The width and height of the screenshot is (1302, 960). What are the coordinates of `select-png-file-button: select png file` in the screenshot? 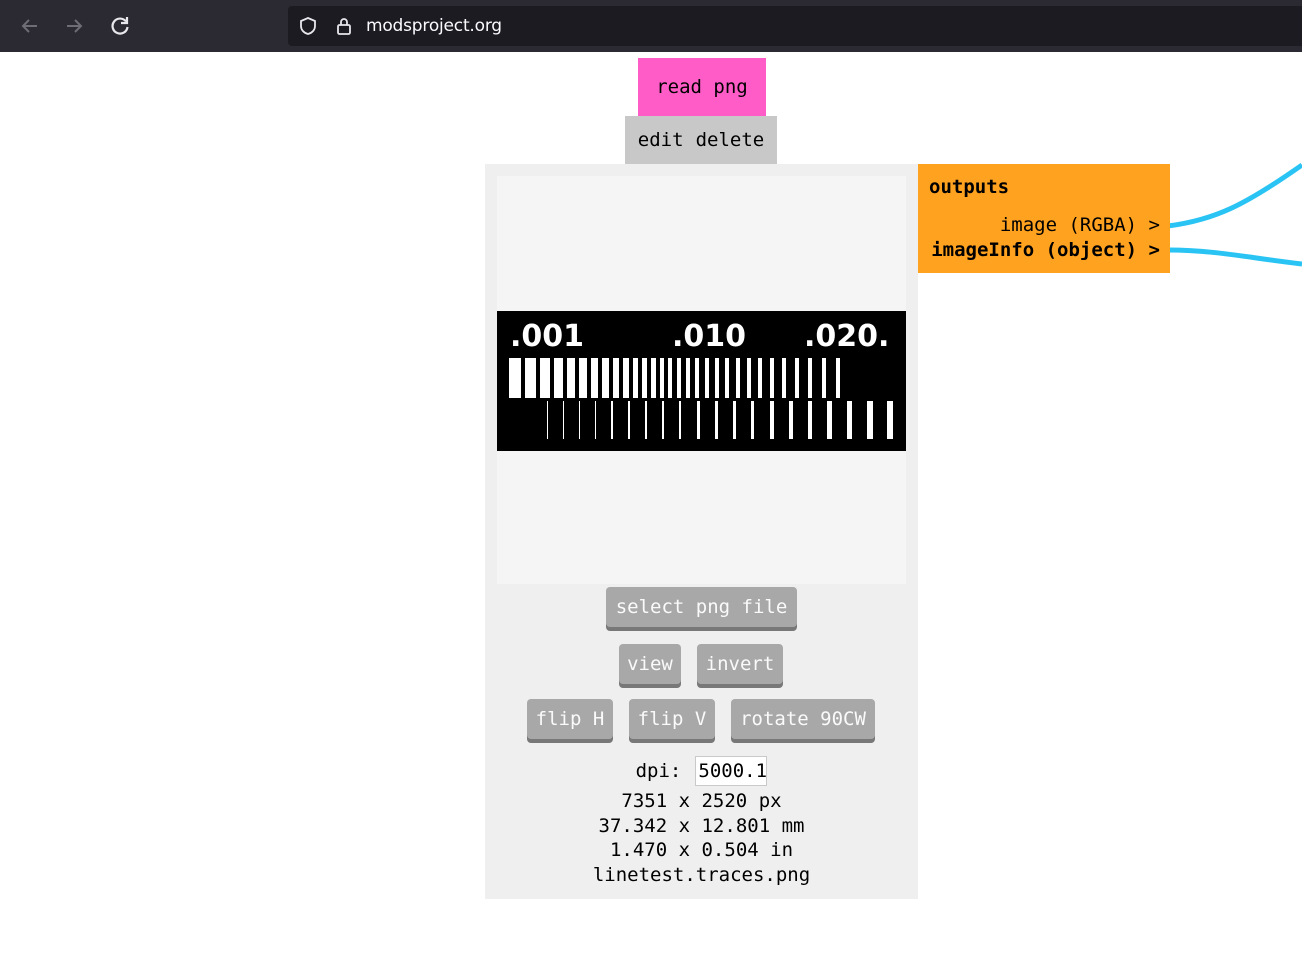 It's located at (701, 607).